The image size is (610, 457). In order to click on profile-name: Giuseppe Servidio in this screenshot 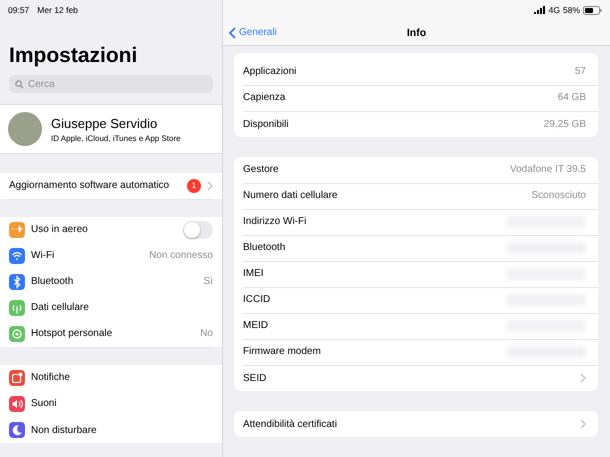, I will do `click(104, 123)`.